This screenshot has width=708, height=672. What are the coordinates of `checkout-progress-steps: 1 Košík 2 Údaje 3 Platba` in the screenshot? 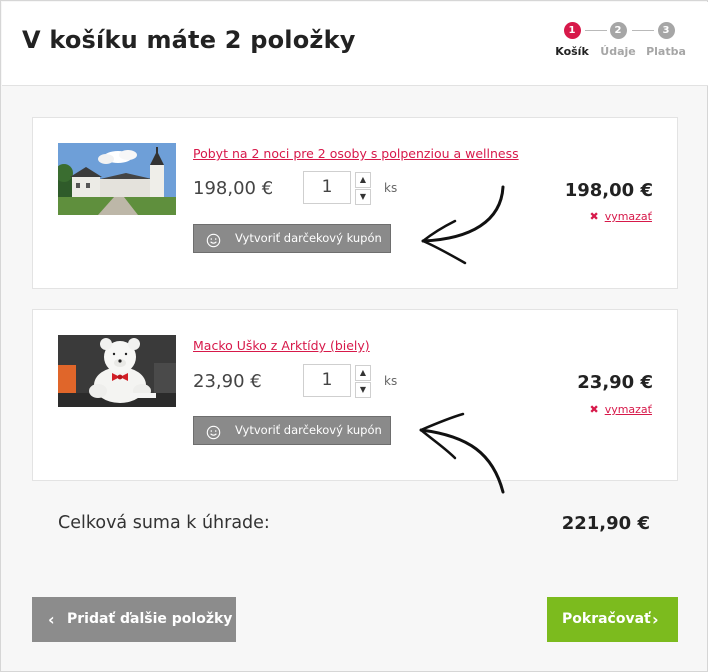 It's located at (625, 44).